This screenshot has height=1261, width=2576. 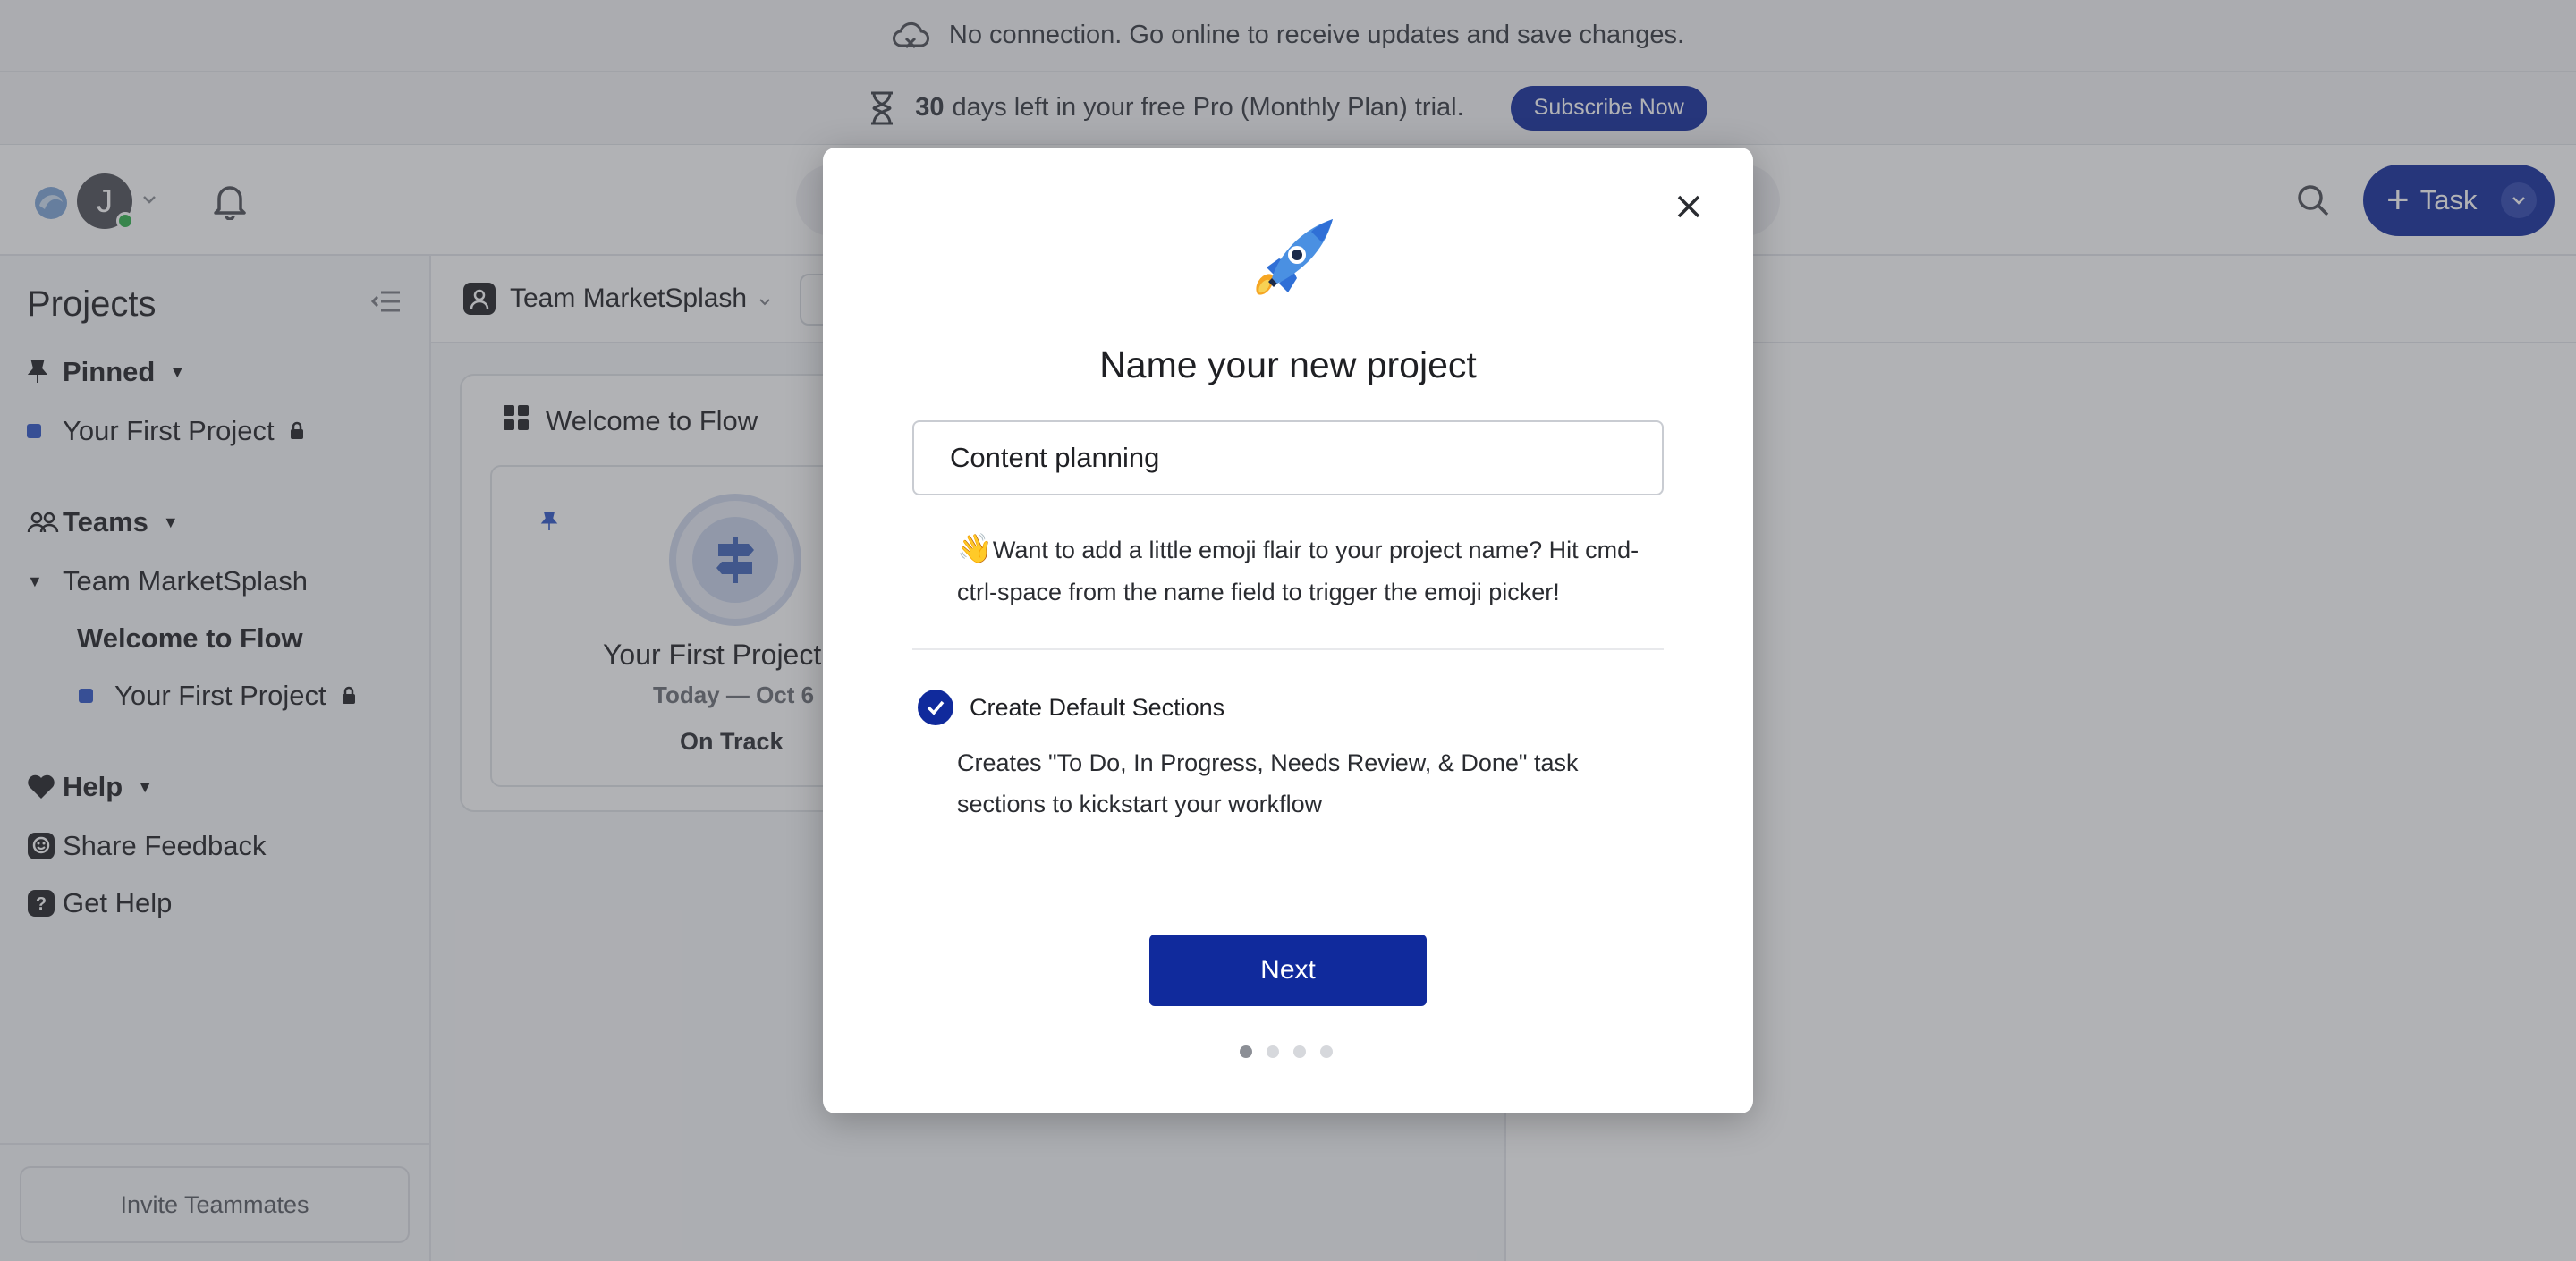 What do you see at coordinates (1097, 707) in the screenshot?
I see `default-sections-label: Create Default Sections` at bounding box center [1097, 707].